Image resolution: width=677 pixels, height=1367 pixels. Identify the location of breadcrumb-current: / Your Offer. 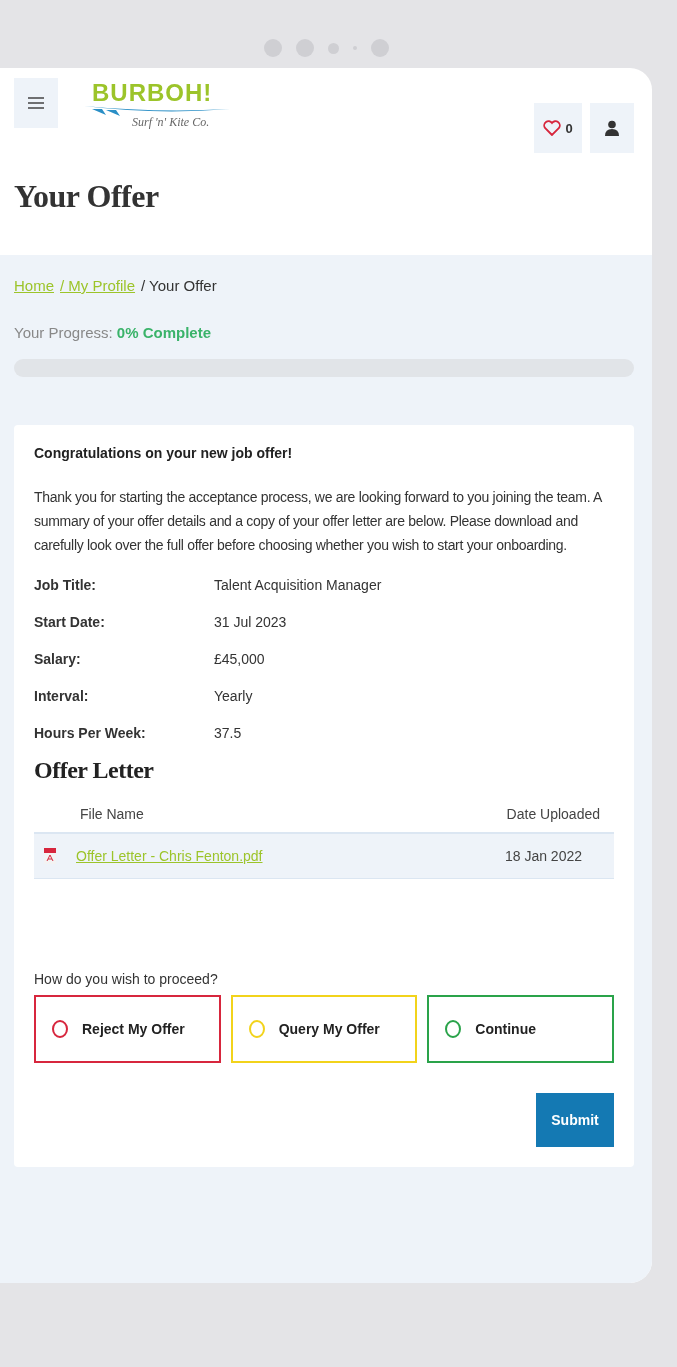
(179, 285).